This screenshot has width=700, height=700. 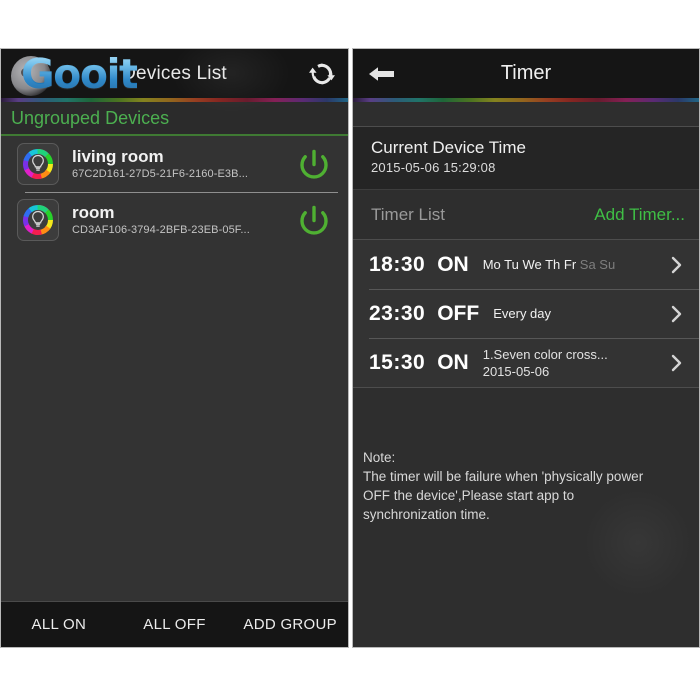 What do you see at coordinates (397, 313) in the screenshot?
I see `timer-time: 23:30` at bounding box center [397, 313].